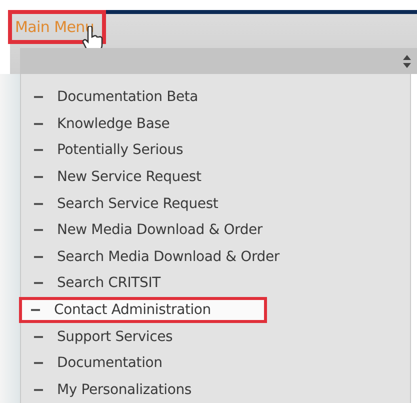 This screenshot has width=417, height=403. I want to click on menu-item: Support Services, so click(145, 336).